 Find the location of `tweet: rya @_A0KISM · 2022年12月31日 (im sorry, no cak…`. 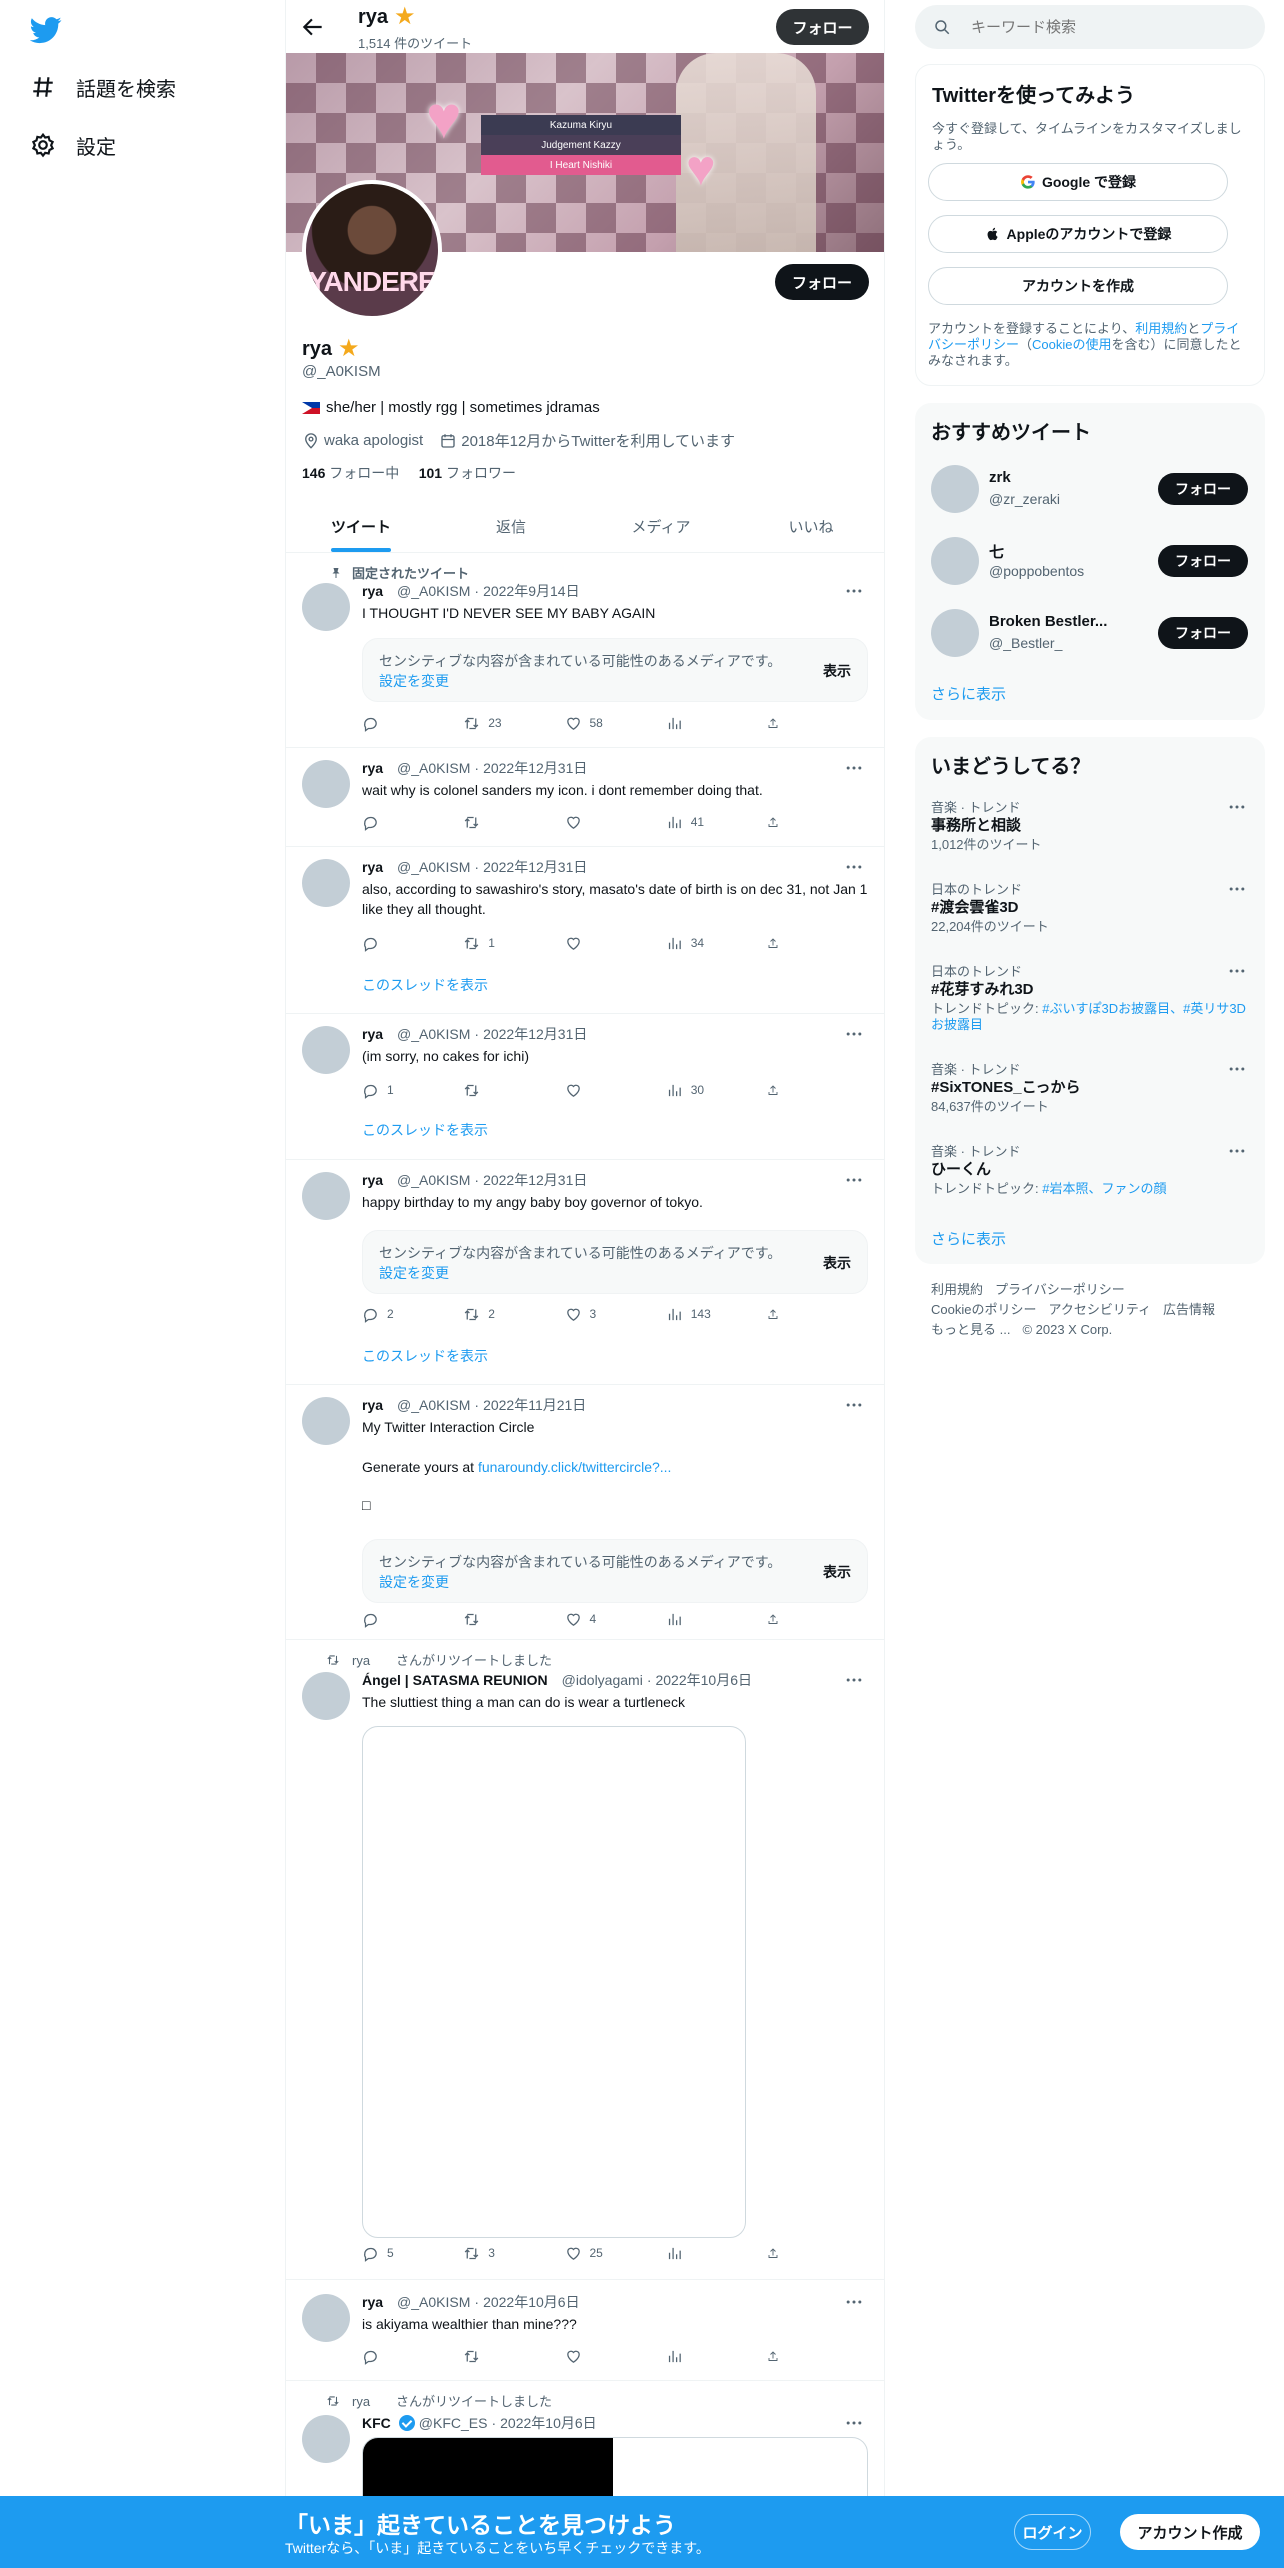

tweet: rya @_A0KISM · 2022年12月31日 (im sorry, no cak… is located at coordinates (585, 1087).